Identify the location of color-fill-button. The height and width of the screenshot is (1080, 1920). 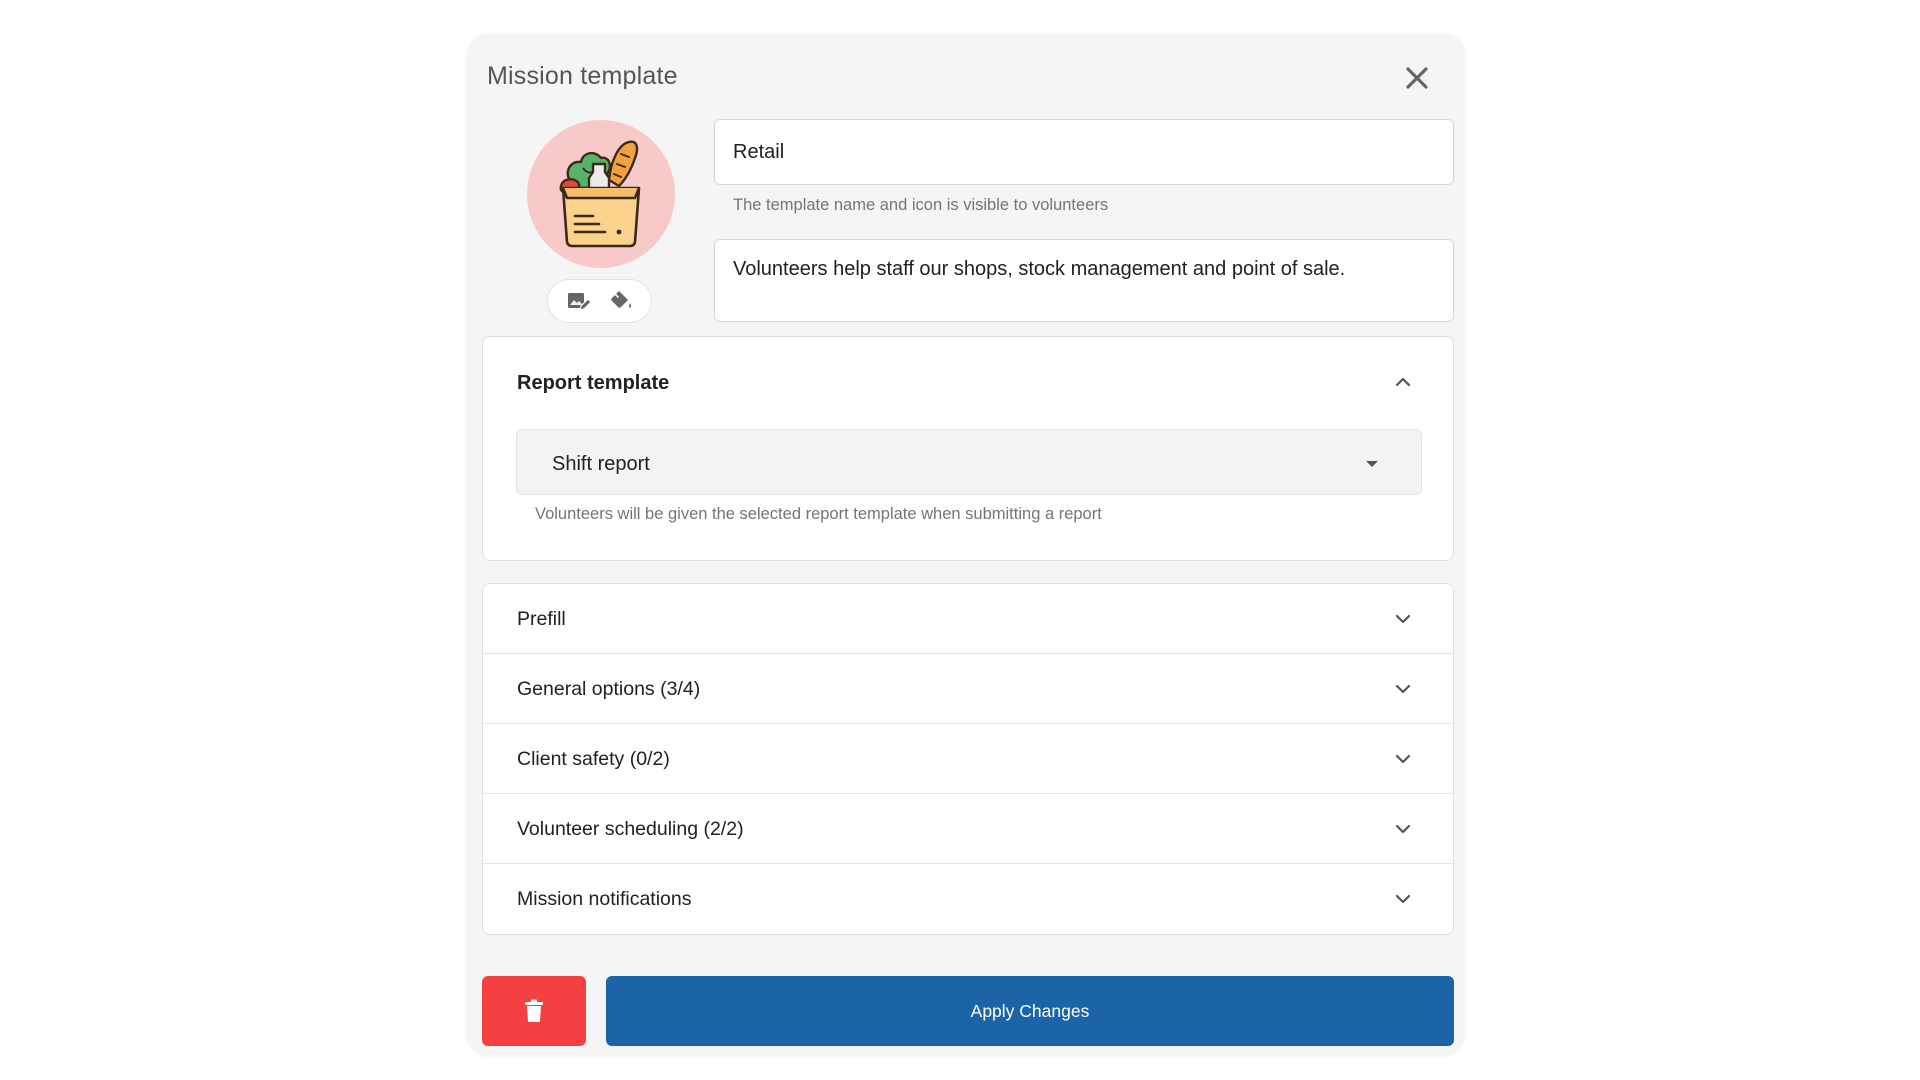
(621, 301).